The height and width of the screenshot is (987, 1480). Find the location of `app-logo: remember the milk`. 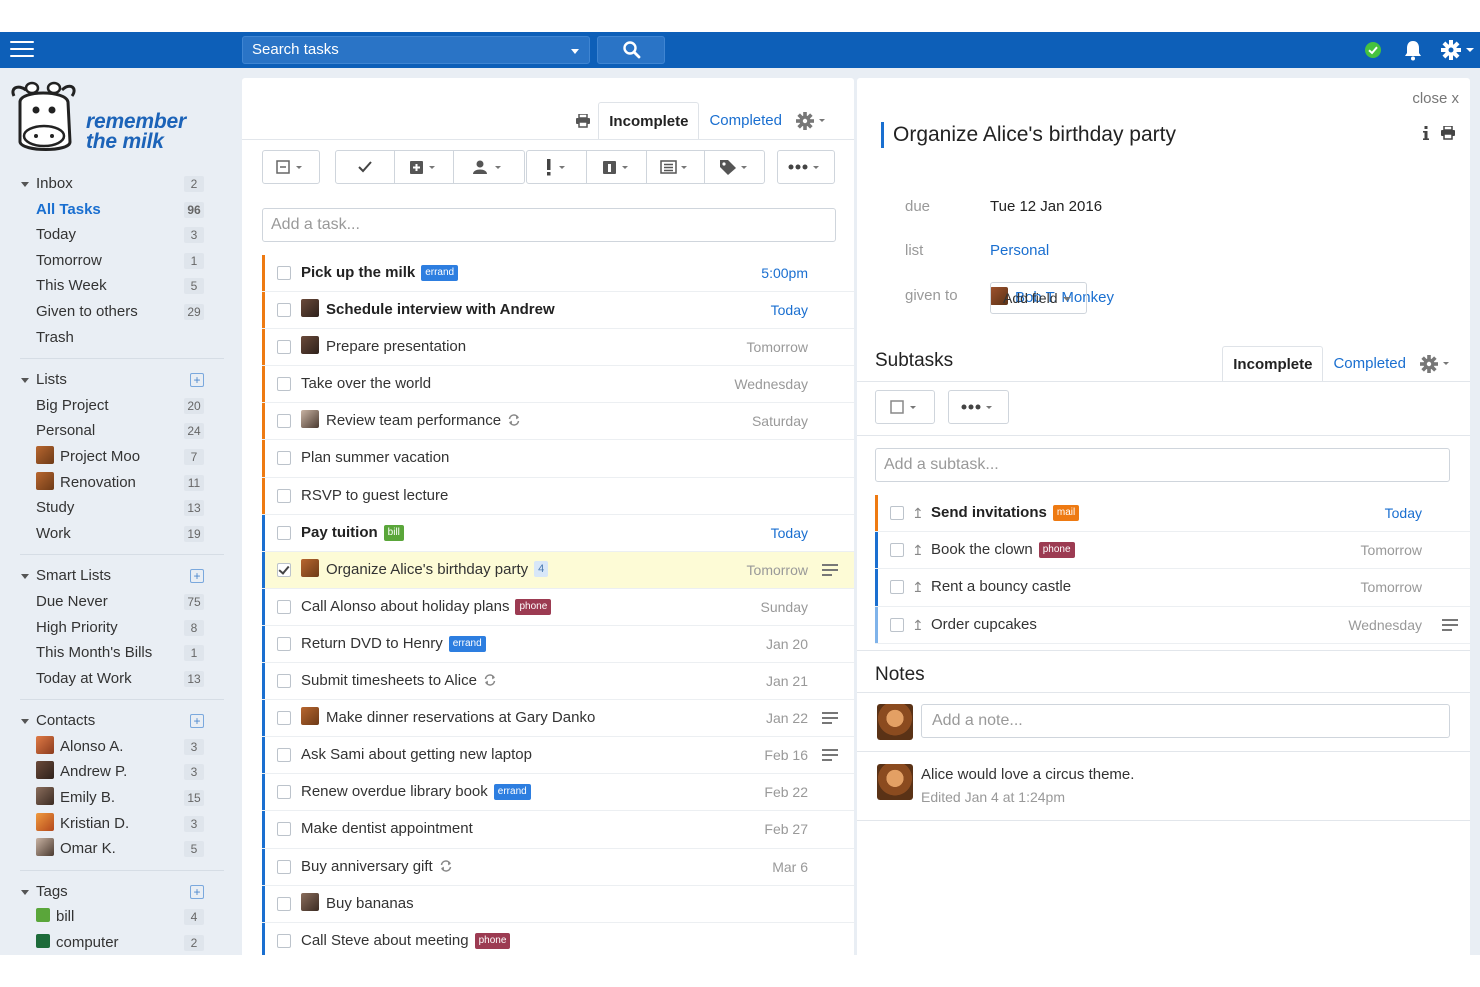

app-logo: remember the milk is located at coordinates (108, 120).